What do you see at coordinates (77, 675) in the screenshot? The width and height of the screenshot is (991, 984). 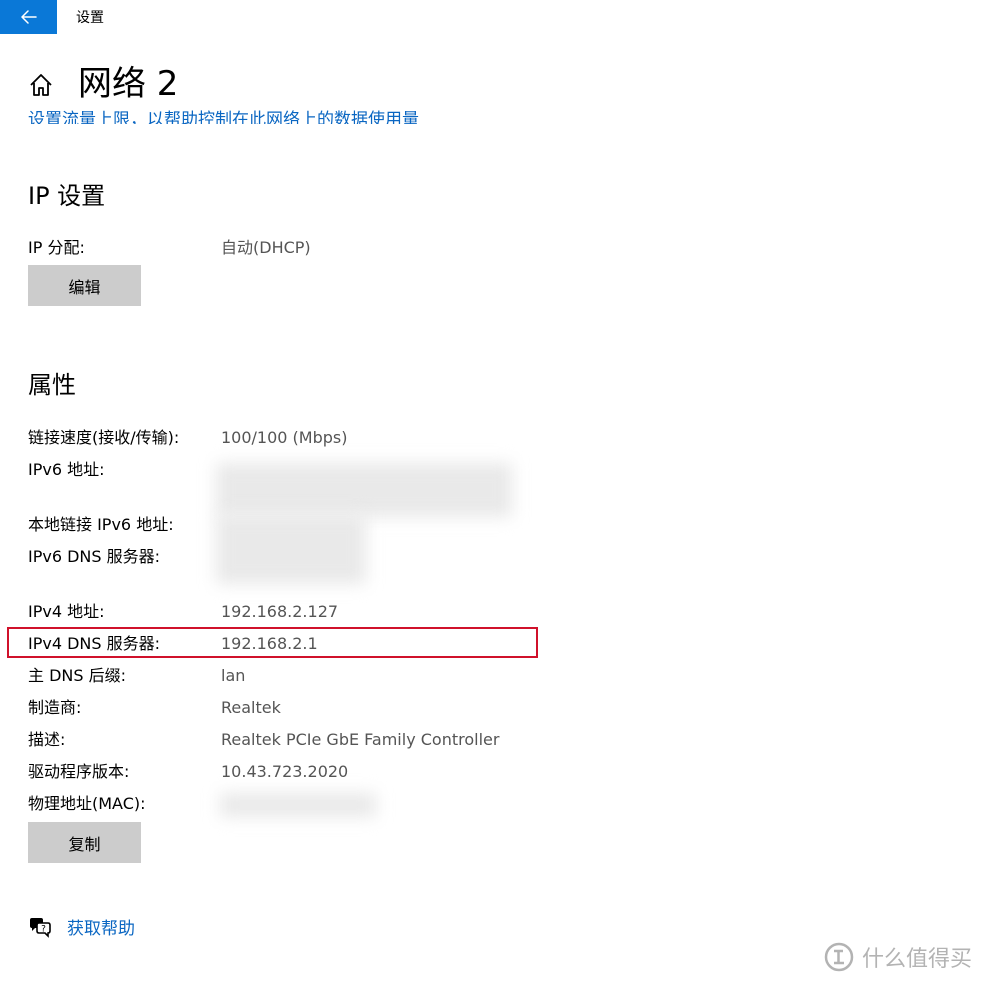 I see `dns-suffix-label: 主 DNS 后缀:` at bounding box center [77, 675].